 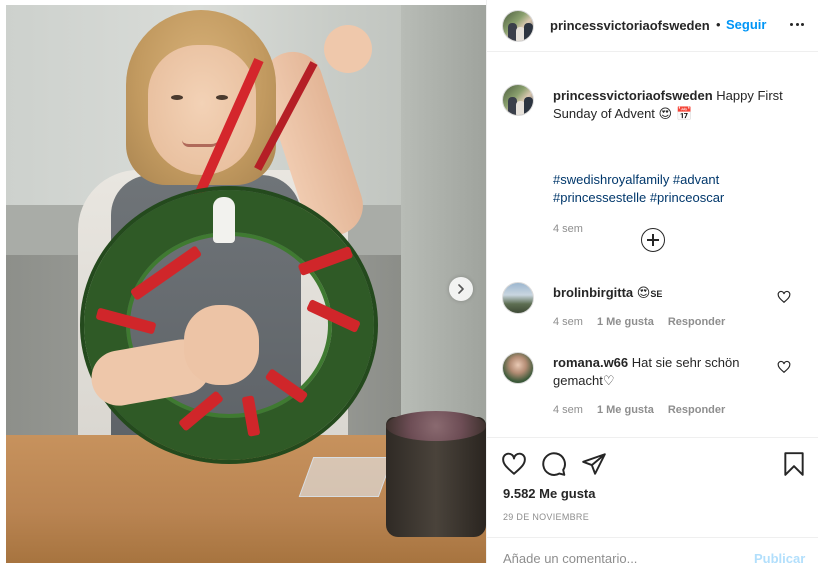 What do you see at coordinates (652, 550) in the screenshot?
I see `add-comment-bar: Publicar` at bounding box center [652, 550].